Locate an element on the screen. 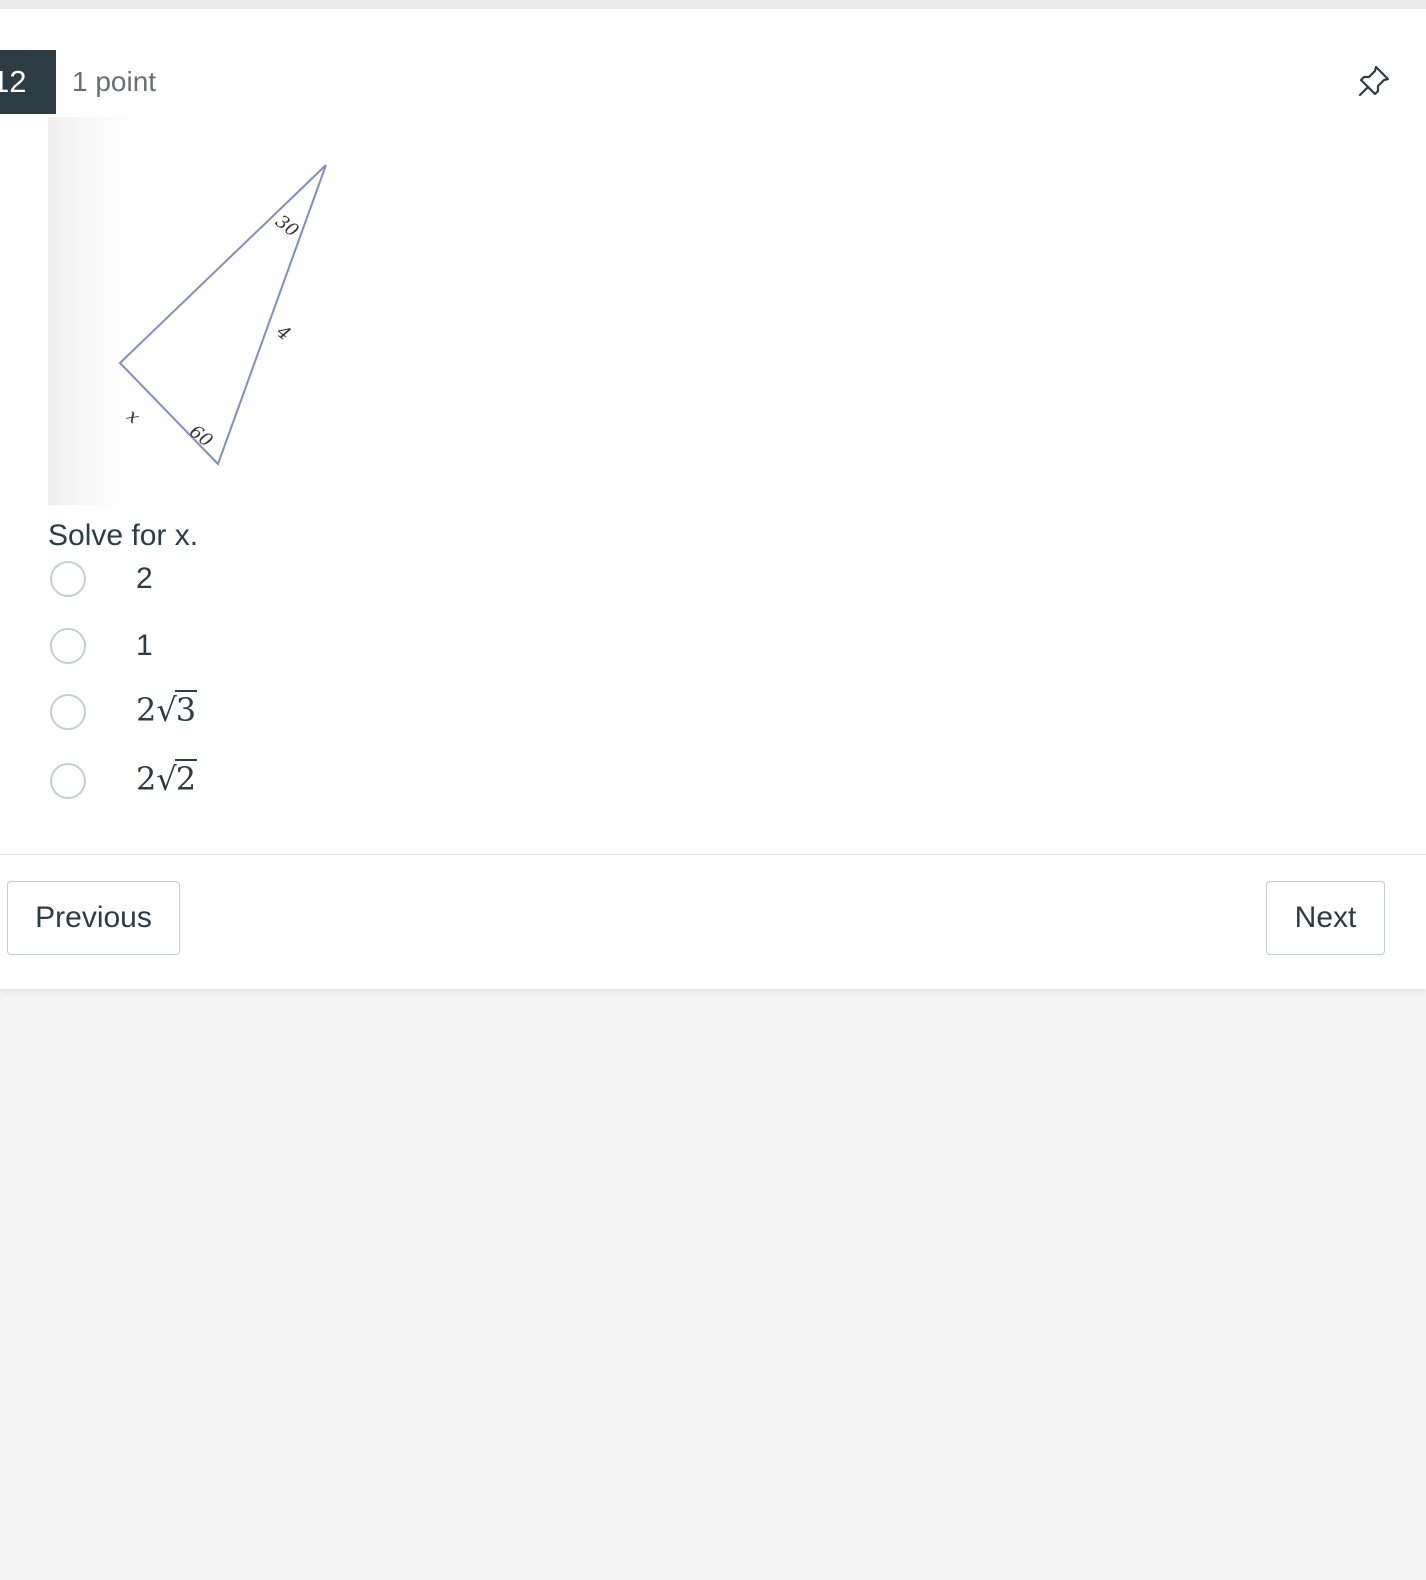  question-prompt: Solve for x. is located at coordinates (123, 535).